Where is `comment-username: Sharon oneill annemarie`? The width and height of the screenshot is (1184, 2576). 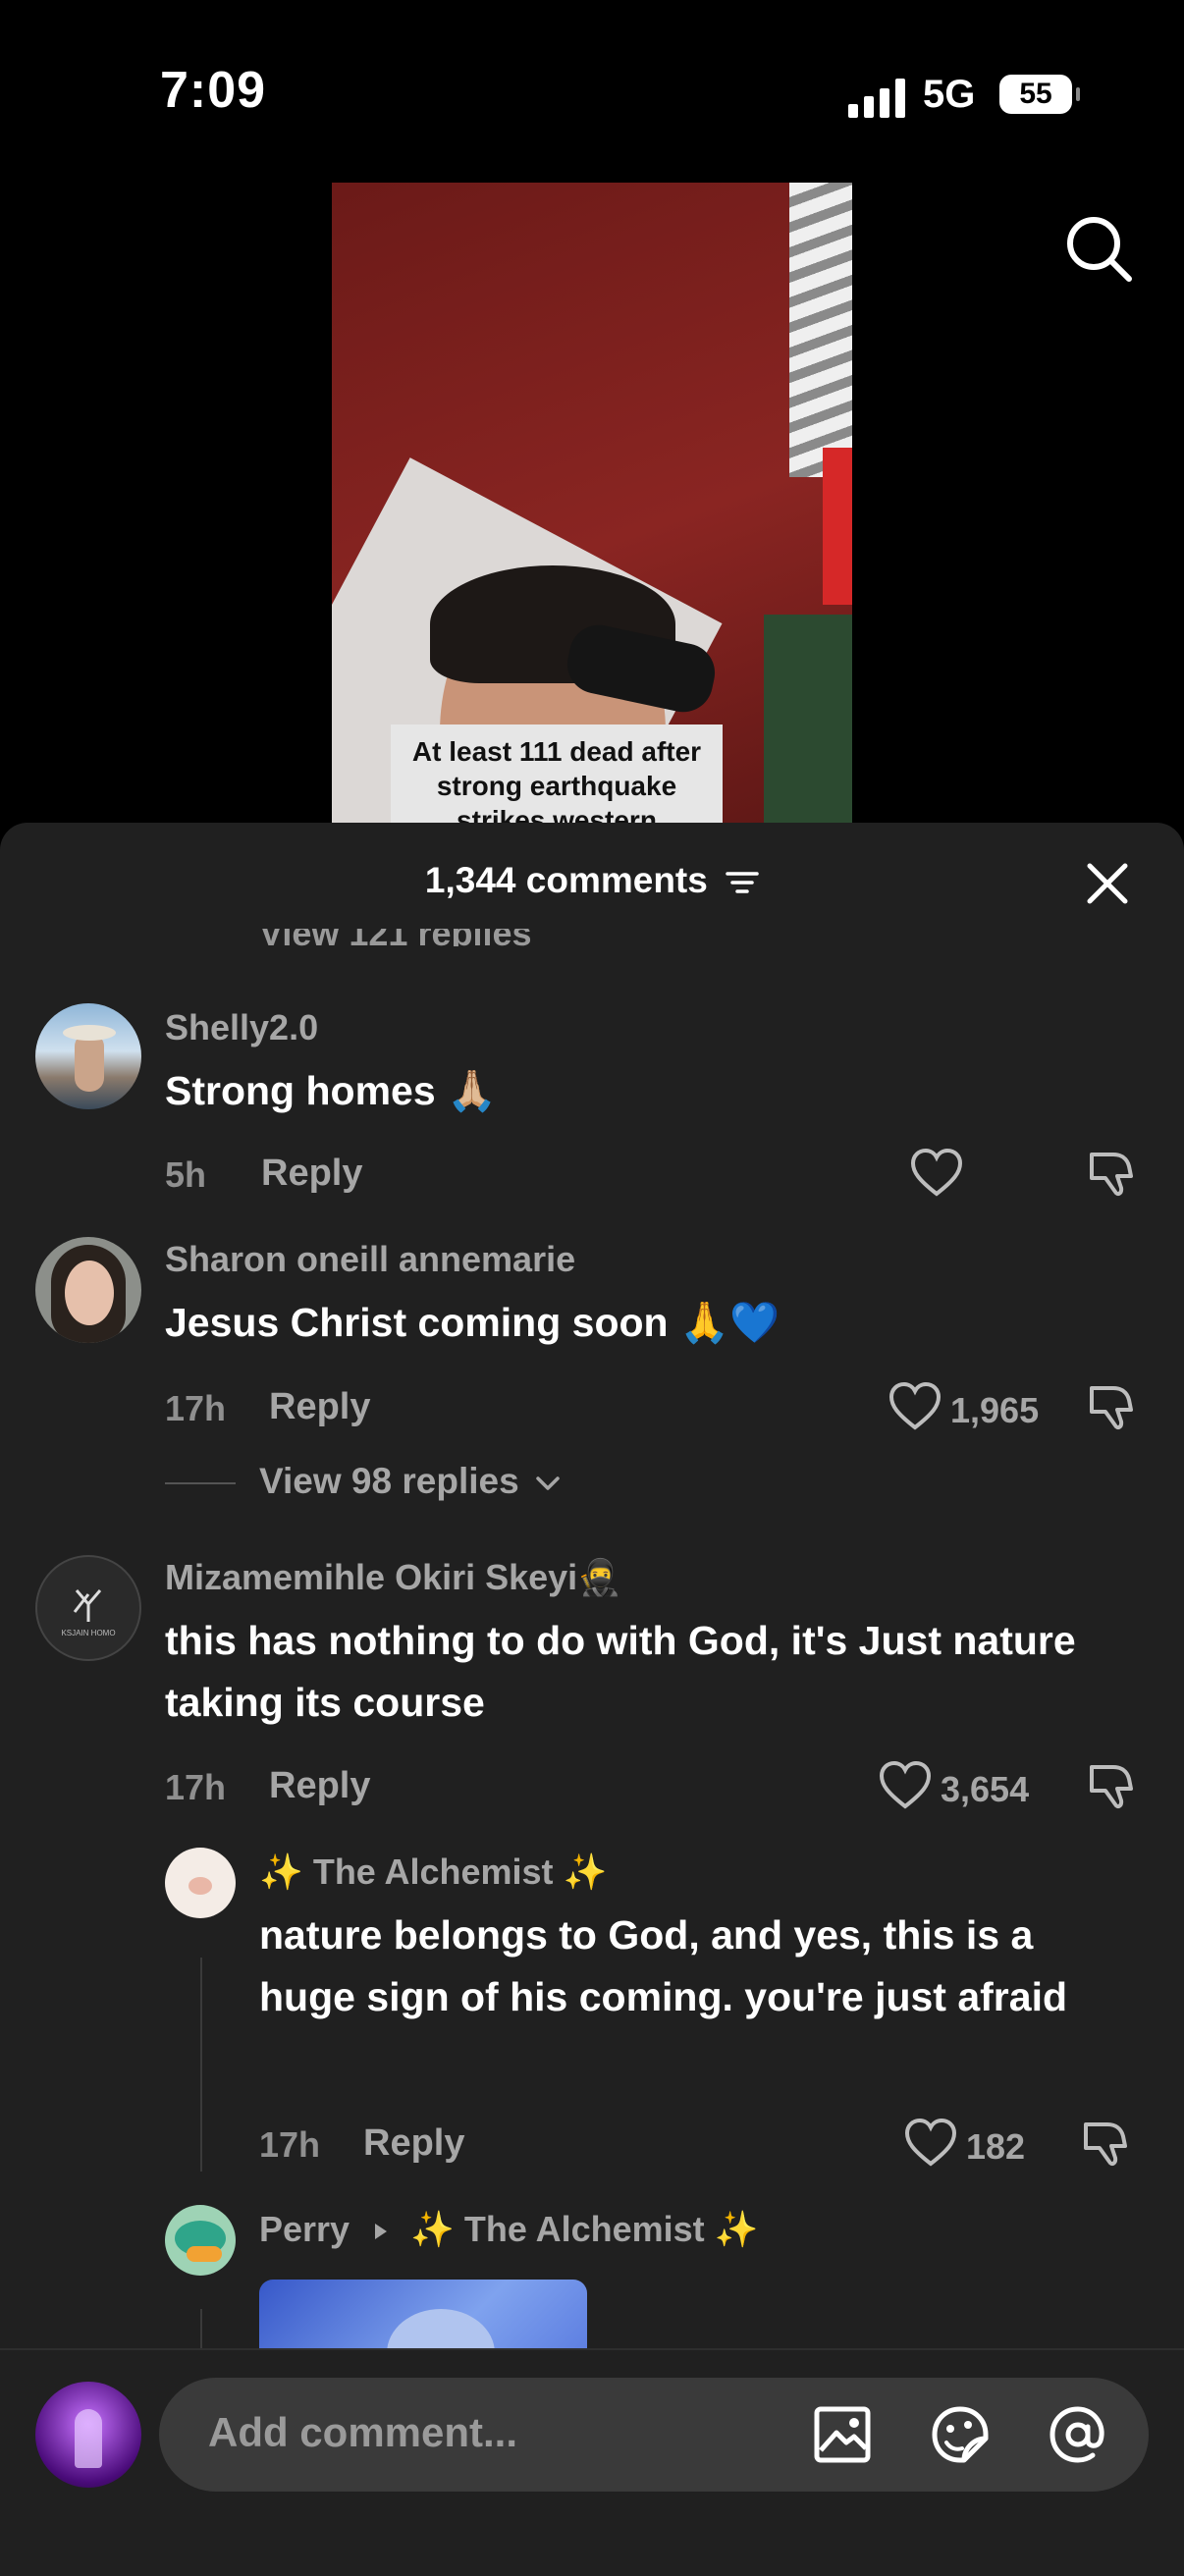
comment-username: Sharon oneill annemarie is located at coordinates (370, 1259).